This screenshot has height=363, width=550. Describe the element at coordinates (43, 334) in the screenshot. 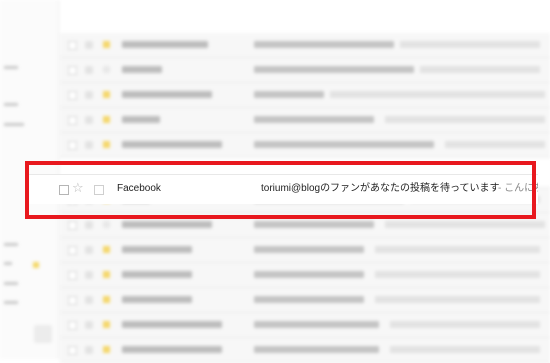

I see `search-icon` at that location.